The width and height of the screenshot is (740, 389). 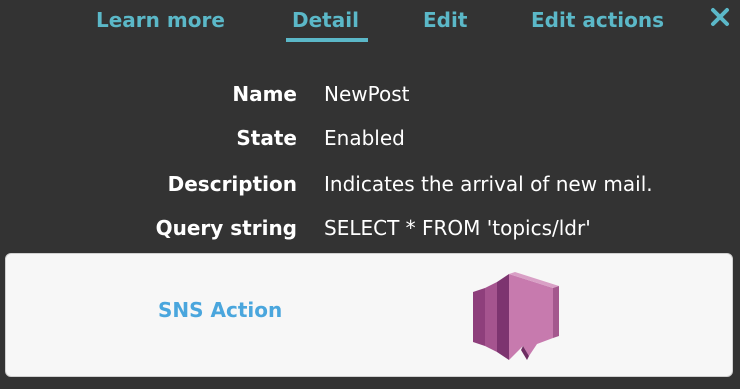 I want to click on tab-bar: Learn more Detail Edit Edit actions, so click(x=370, y=22).